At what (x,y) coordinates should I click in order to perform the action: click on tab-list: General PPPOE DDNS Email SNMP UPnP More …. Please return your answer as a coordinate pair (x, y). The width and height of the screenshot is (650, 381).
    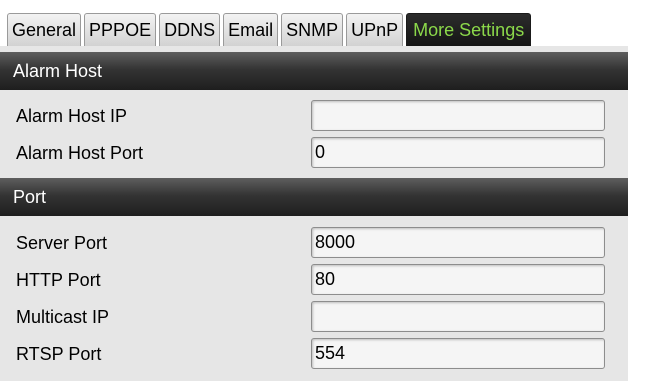
    Looking at the image, I should click on (270, 29).